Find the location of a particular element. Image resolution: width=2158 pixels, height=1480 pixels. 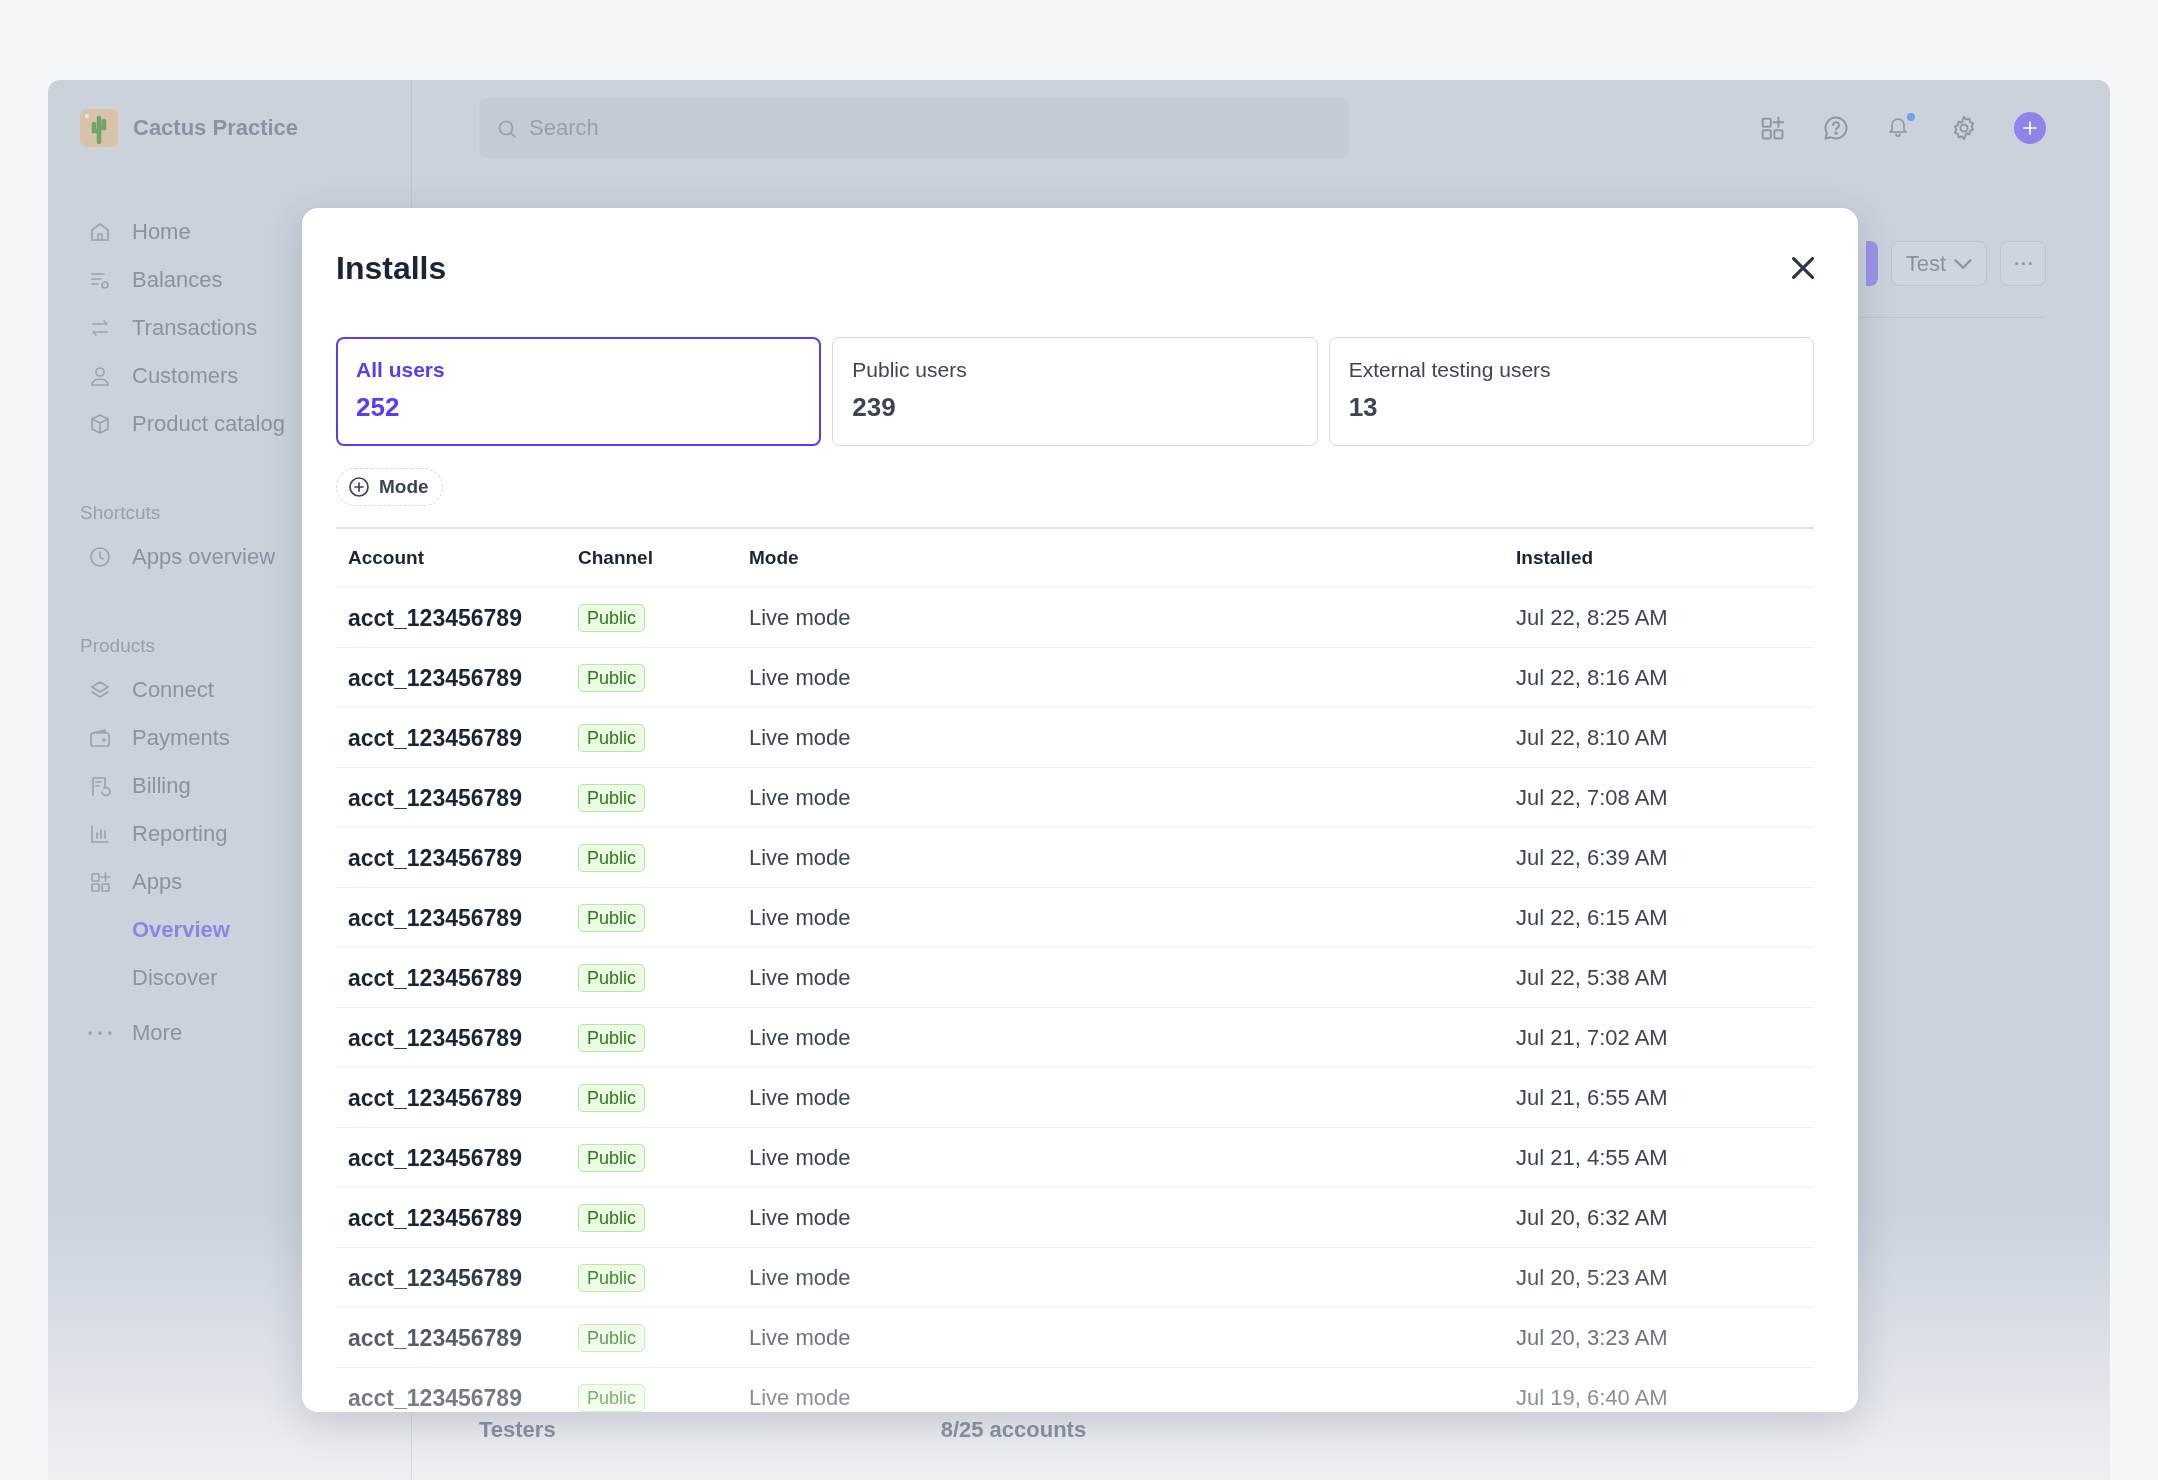

filter-chip: Mode is located at coordinates (389, 487).